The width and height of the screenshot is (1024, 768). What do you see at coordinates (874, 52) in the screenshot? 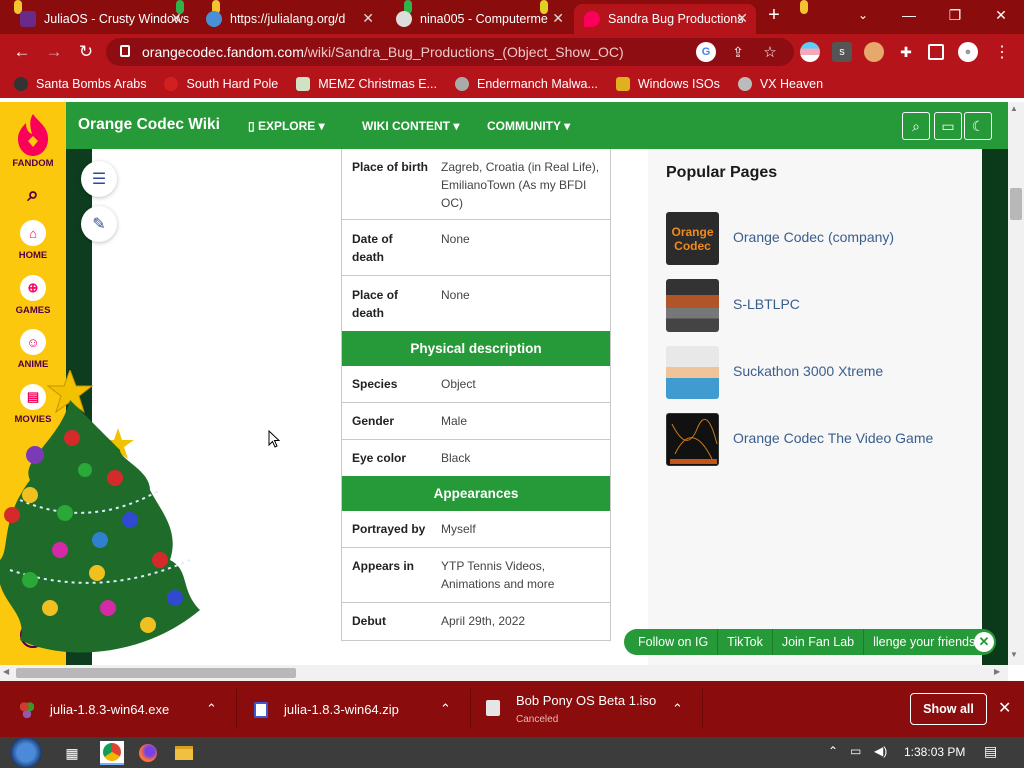
I see `avatar-extension-icon` at bounding box center [874, 52].